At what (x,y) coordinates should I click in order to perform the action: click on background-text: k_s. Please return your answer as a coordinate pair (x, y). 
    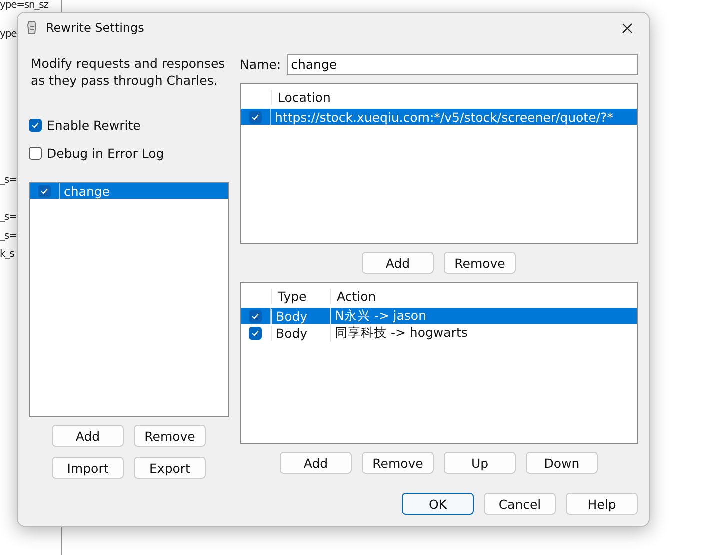
    Looking at the image, I should click on (7, 254).